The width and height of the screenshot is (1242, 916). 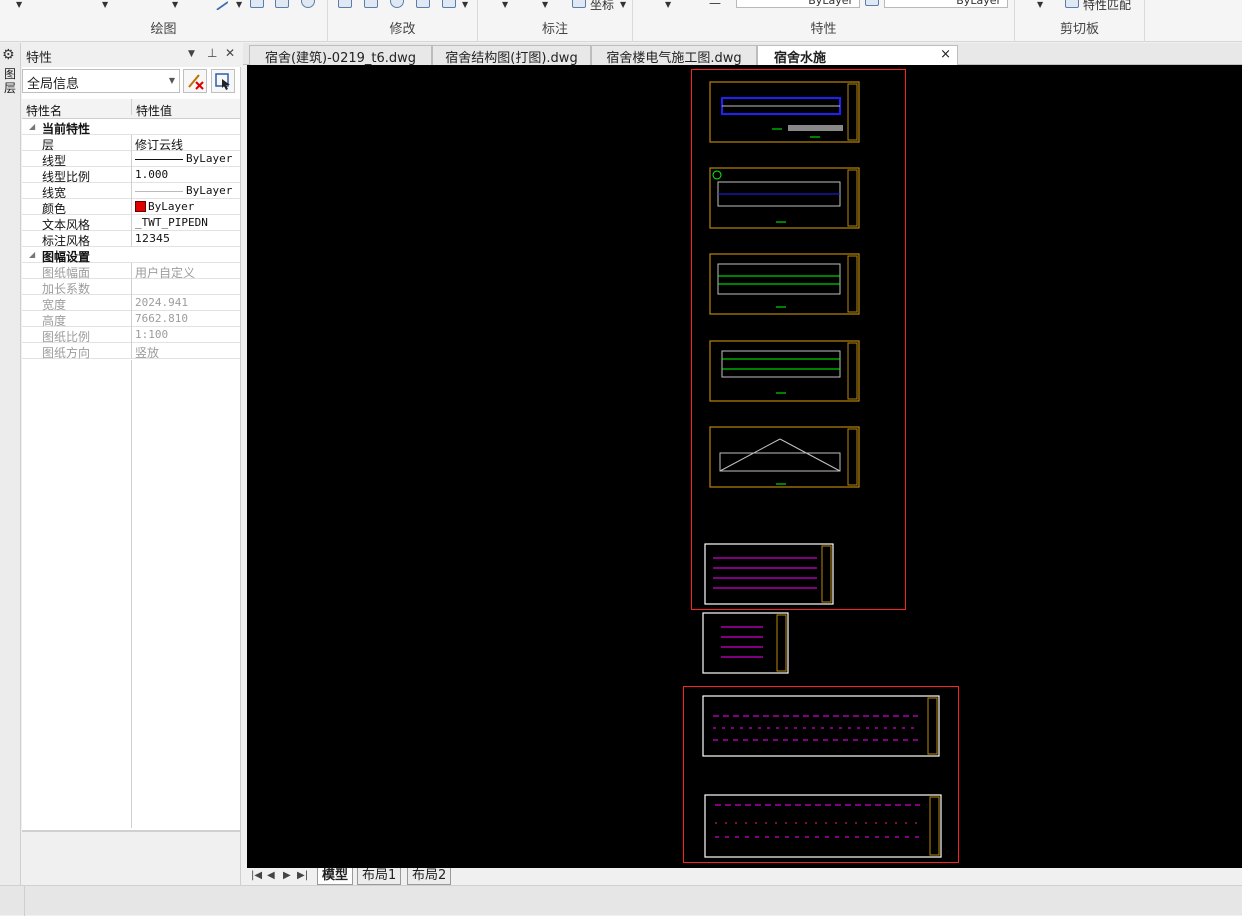 What do you see at coordinates (223, 81) in the screenshot?
I see `select-objects-button` at bounding box center [223, 81].